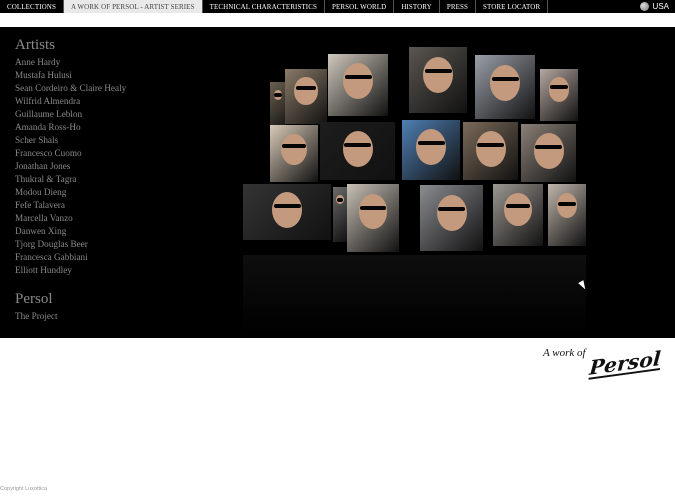 The height and width of the screenshot is (500, 675). Describe the element at coordinates (115, 88) in the screenshot. I see `artist-link: Sean Cordeiro & Claire Healy` at that location.